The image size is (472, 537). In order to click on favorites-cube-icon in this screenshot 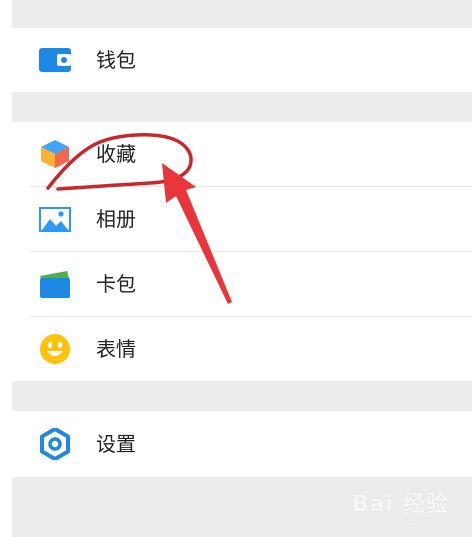, I will do `click(55, 154)`.